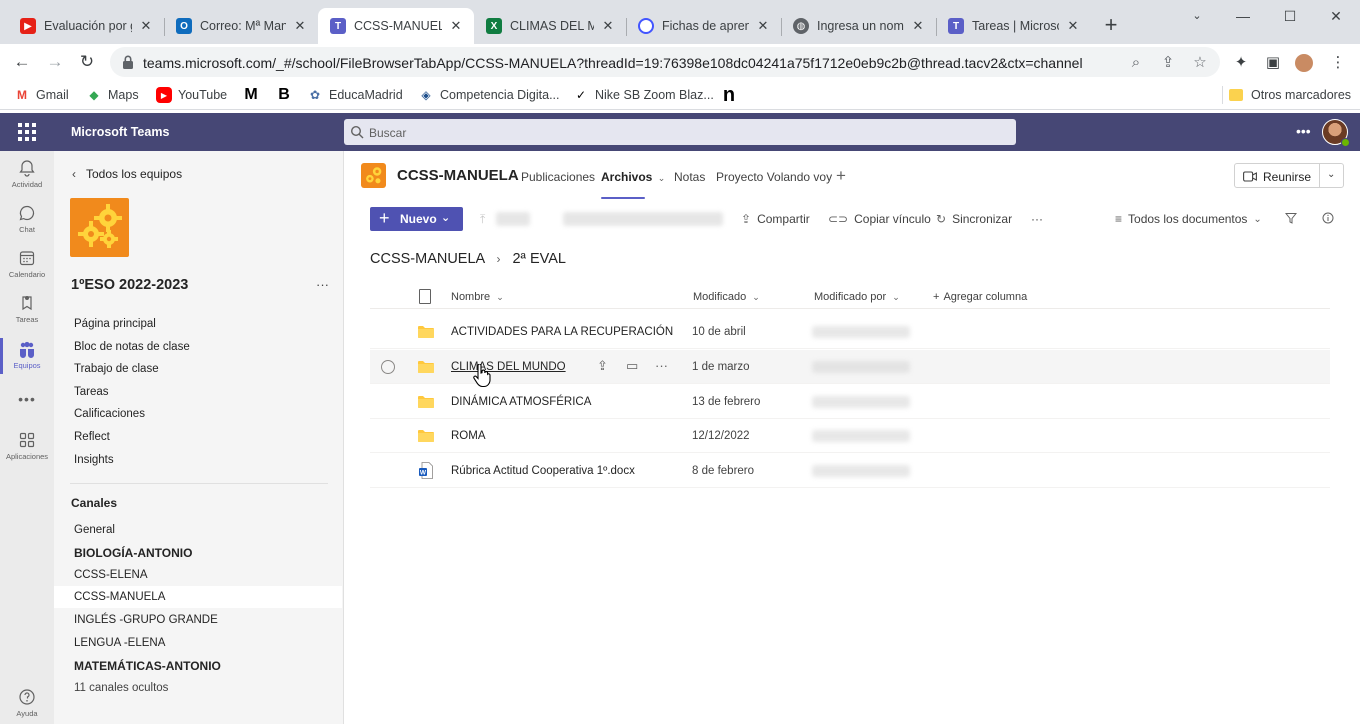 Image resolution: width=1360 pixels, height=724 pixels. Describe the element at coordinates (86, 26) in the screenshot. I see `browser-tab: ▶ Evaluación por gru ✕` at that location.